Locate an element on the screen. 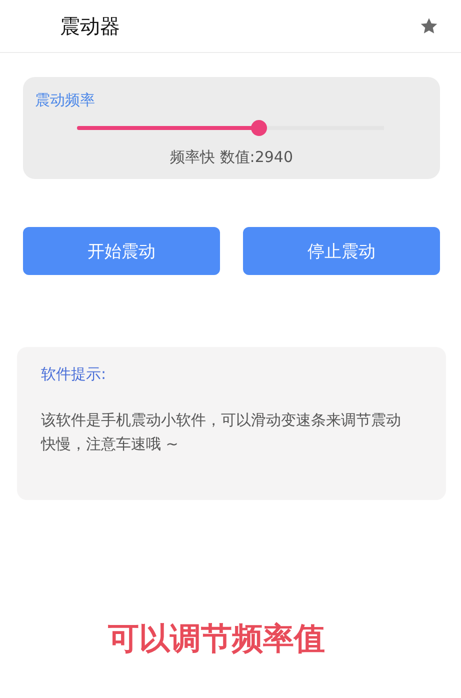 The image size is (461, 698). app-title: 震动器 is located at coordinates (90, 26).